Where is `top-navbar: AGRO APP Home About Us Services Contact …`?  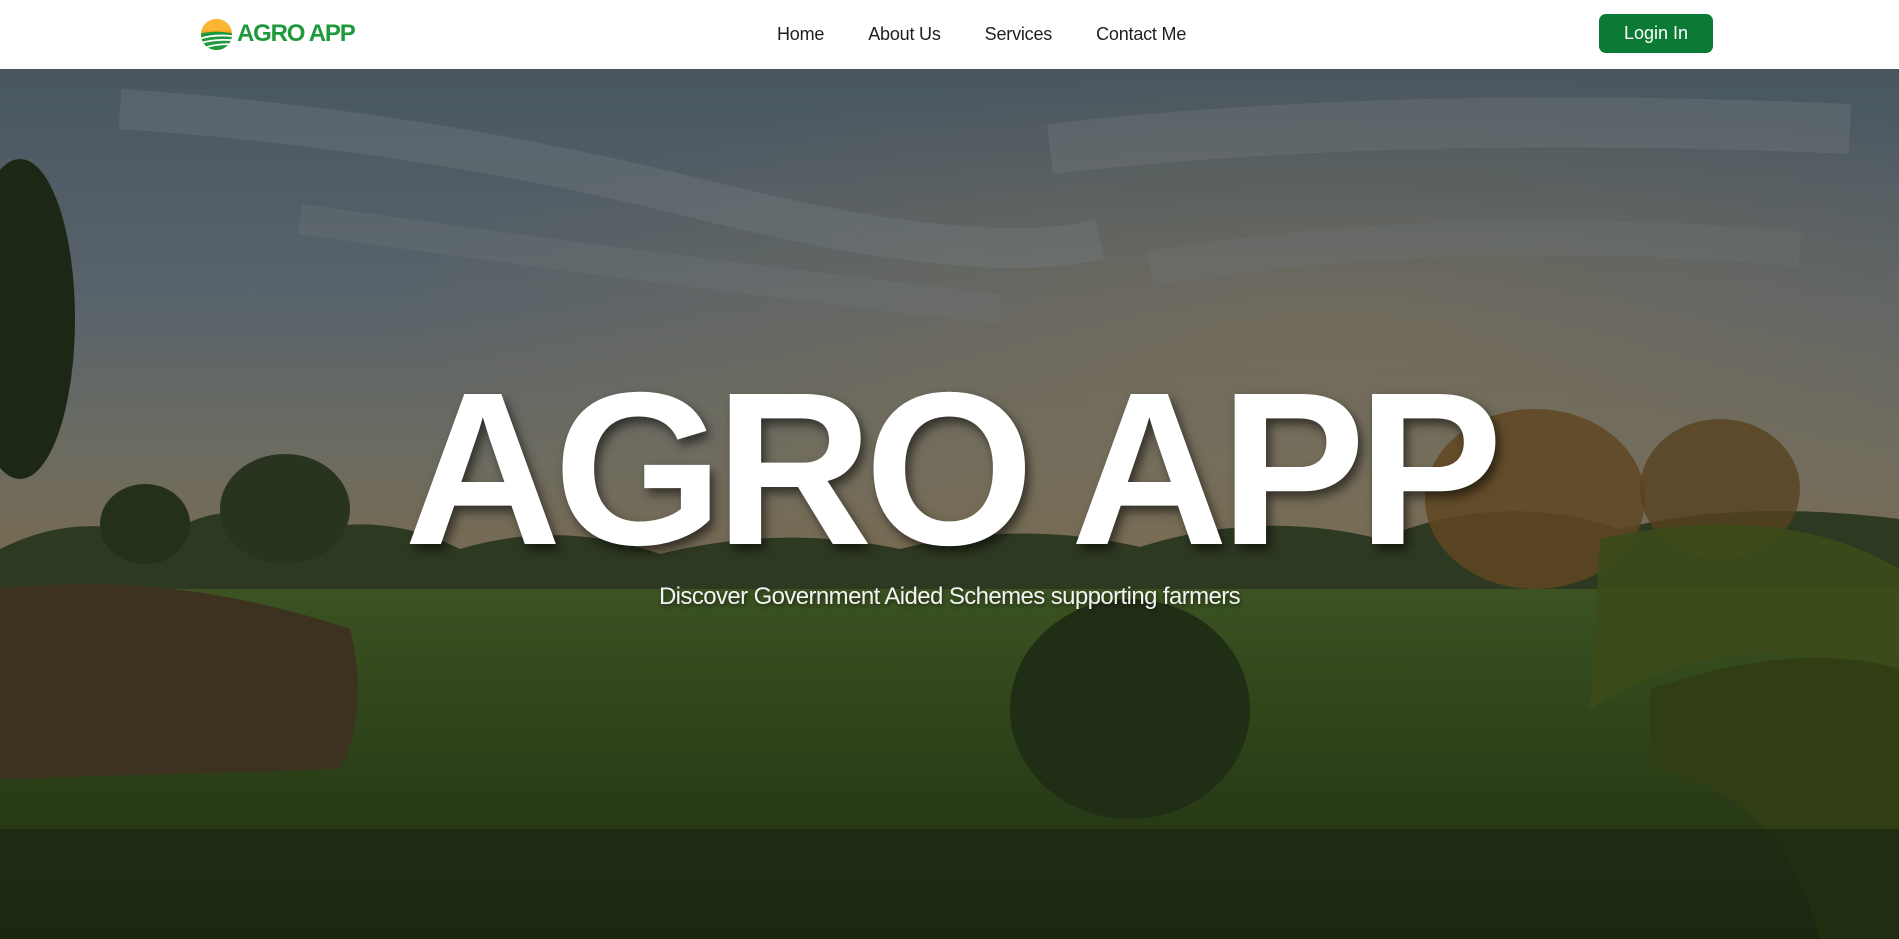
top-navbar: AGRO APP Home About Us Services Contact … is located at coordinates (949, 34).